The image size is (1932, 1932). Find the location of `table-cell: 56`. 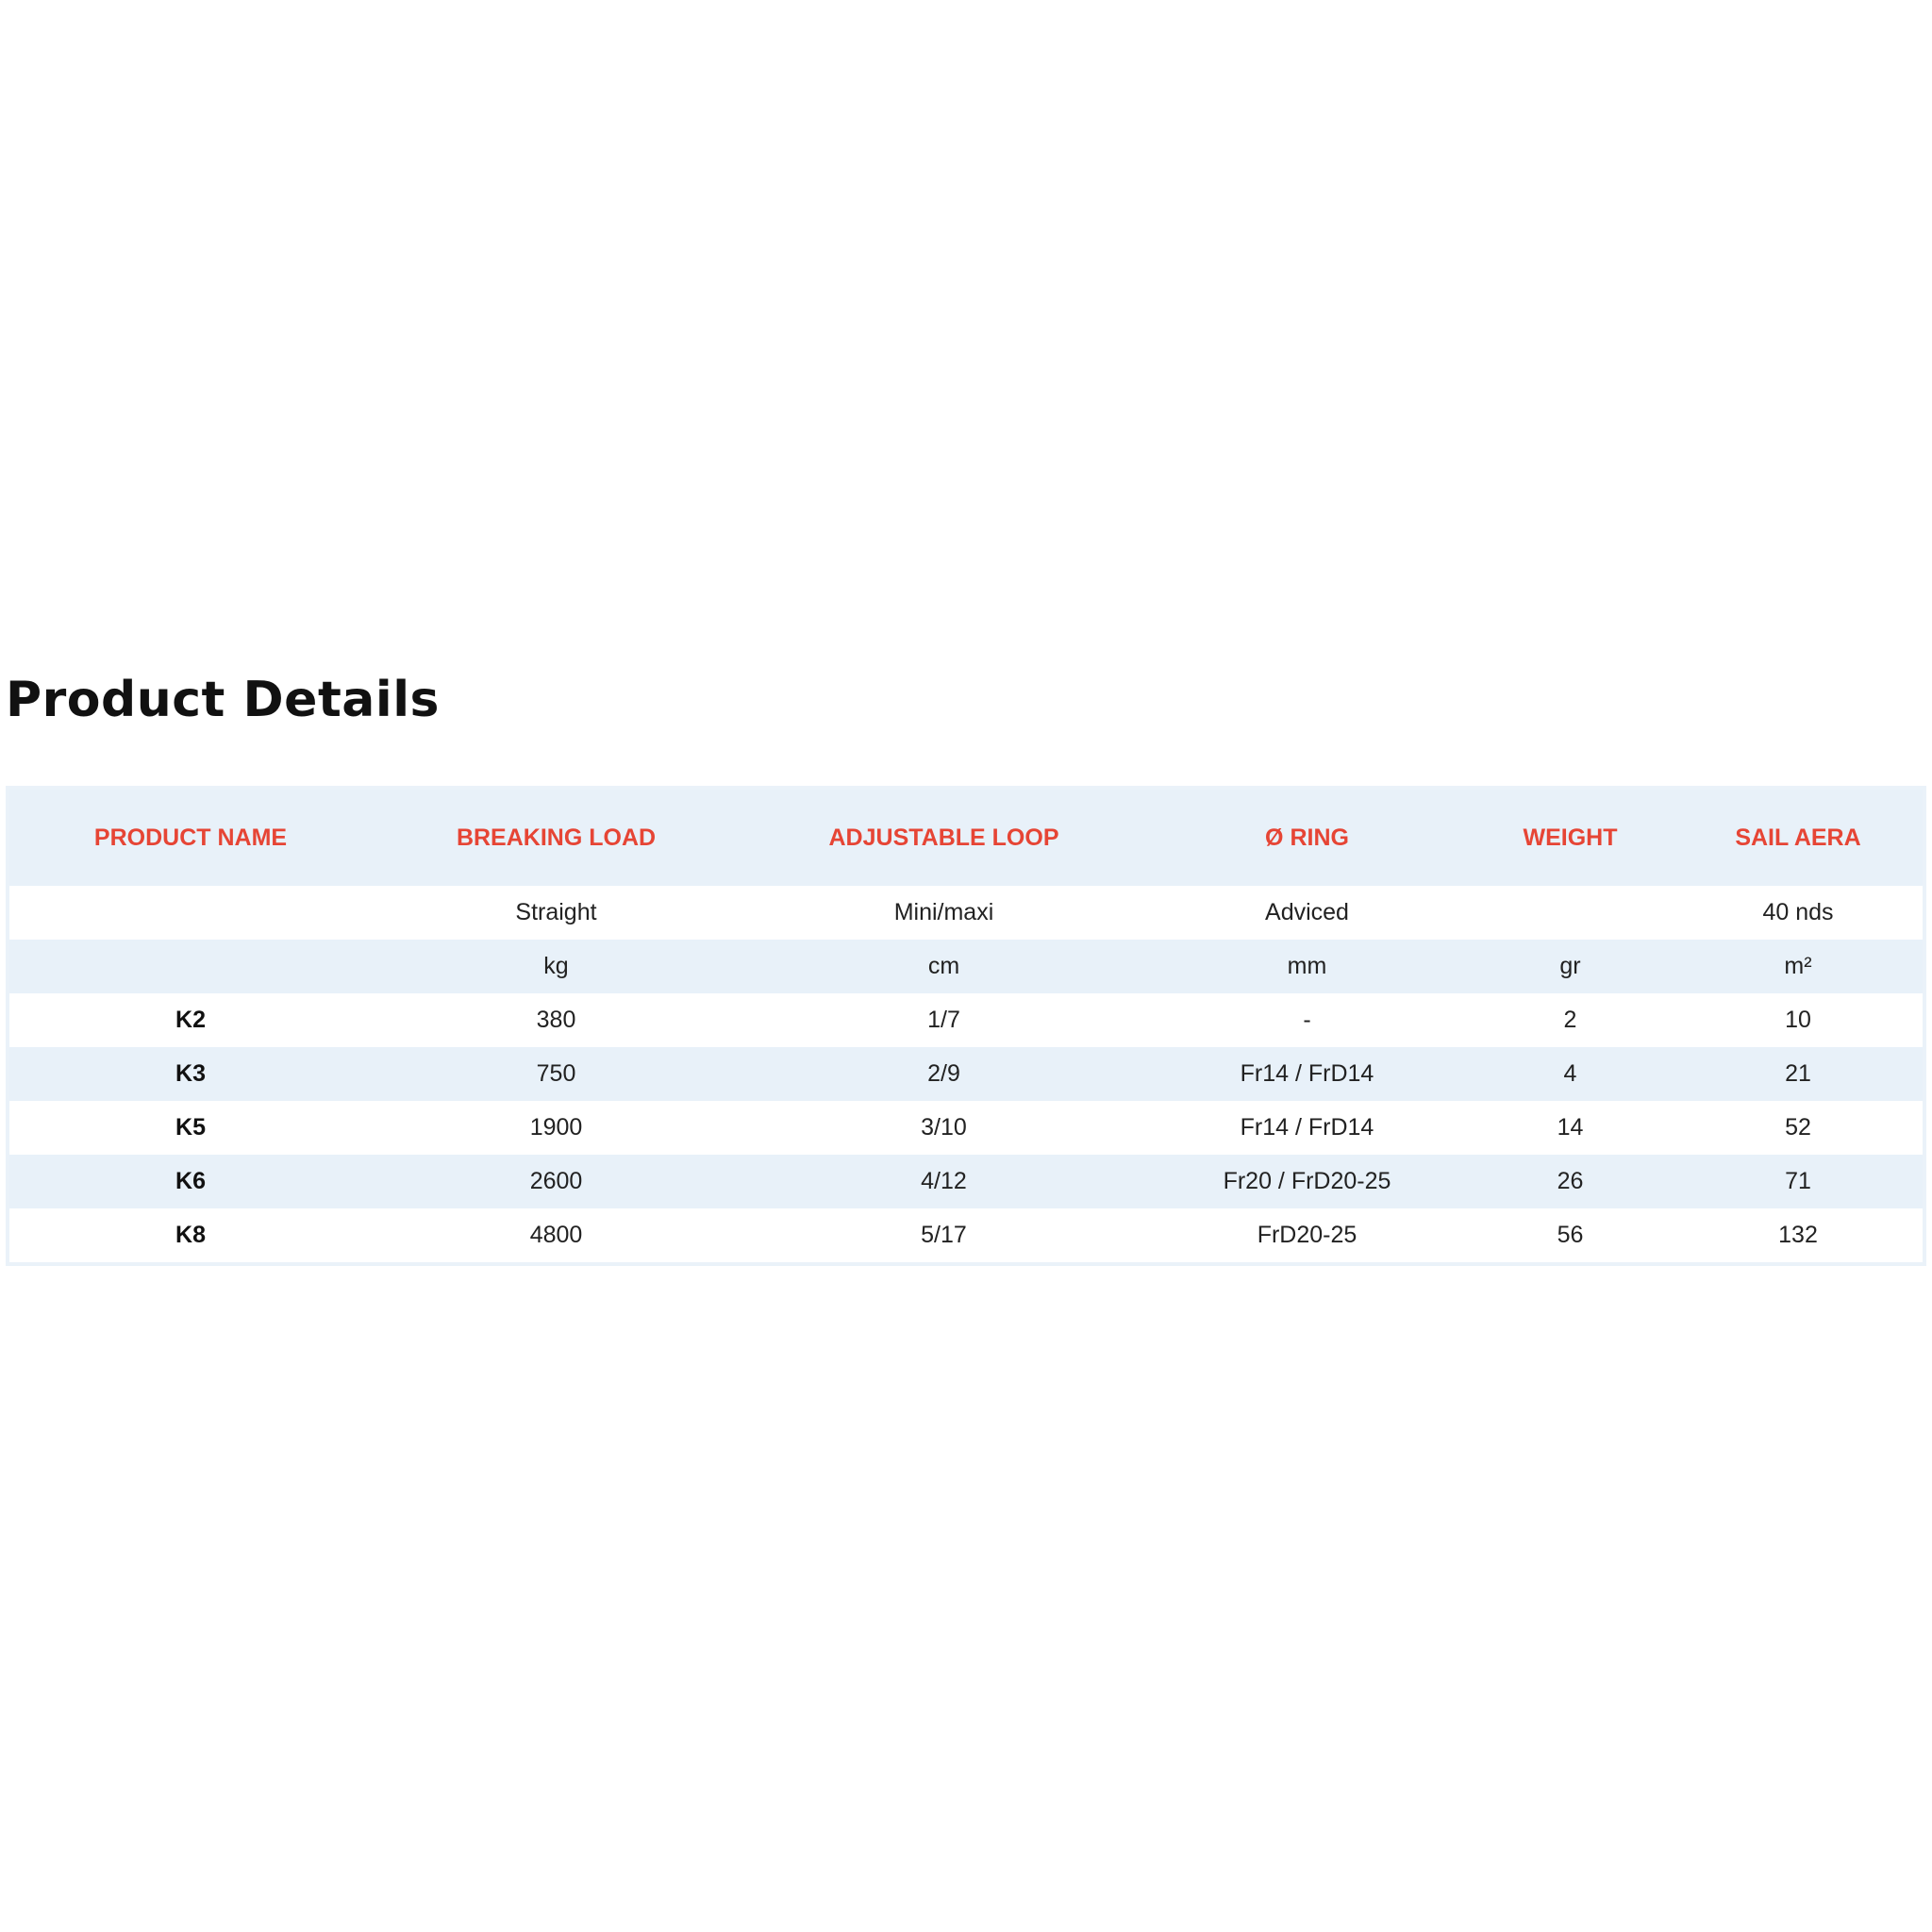

table-cell: 56 is located at coordinates (1571, 1235).